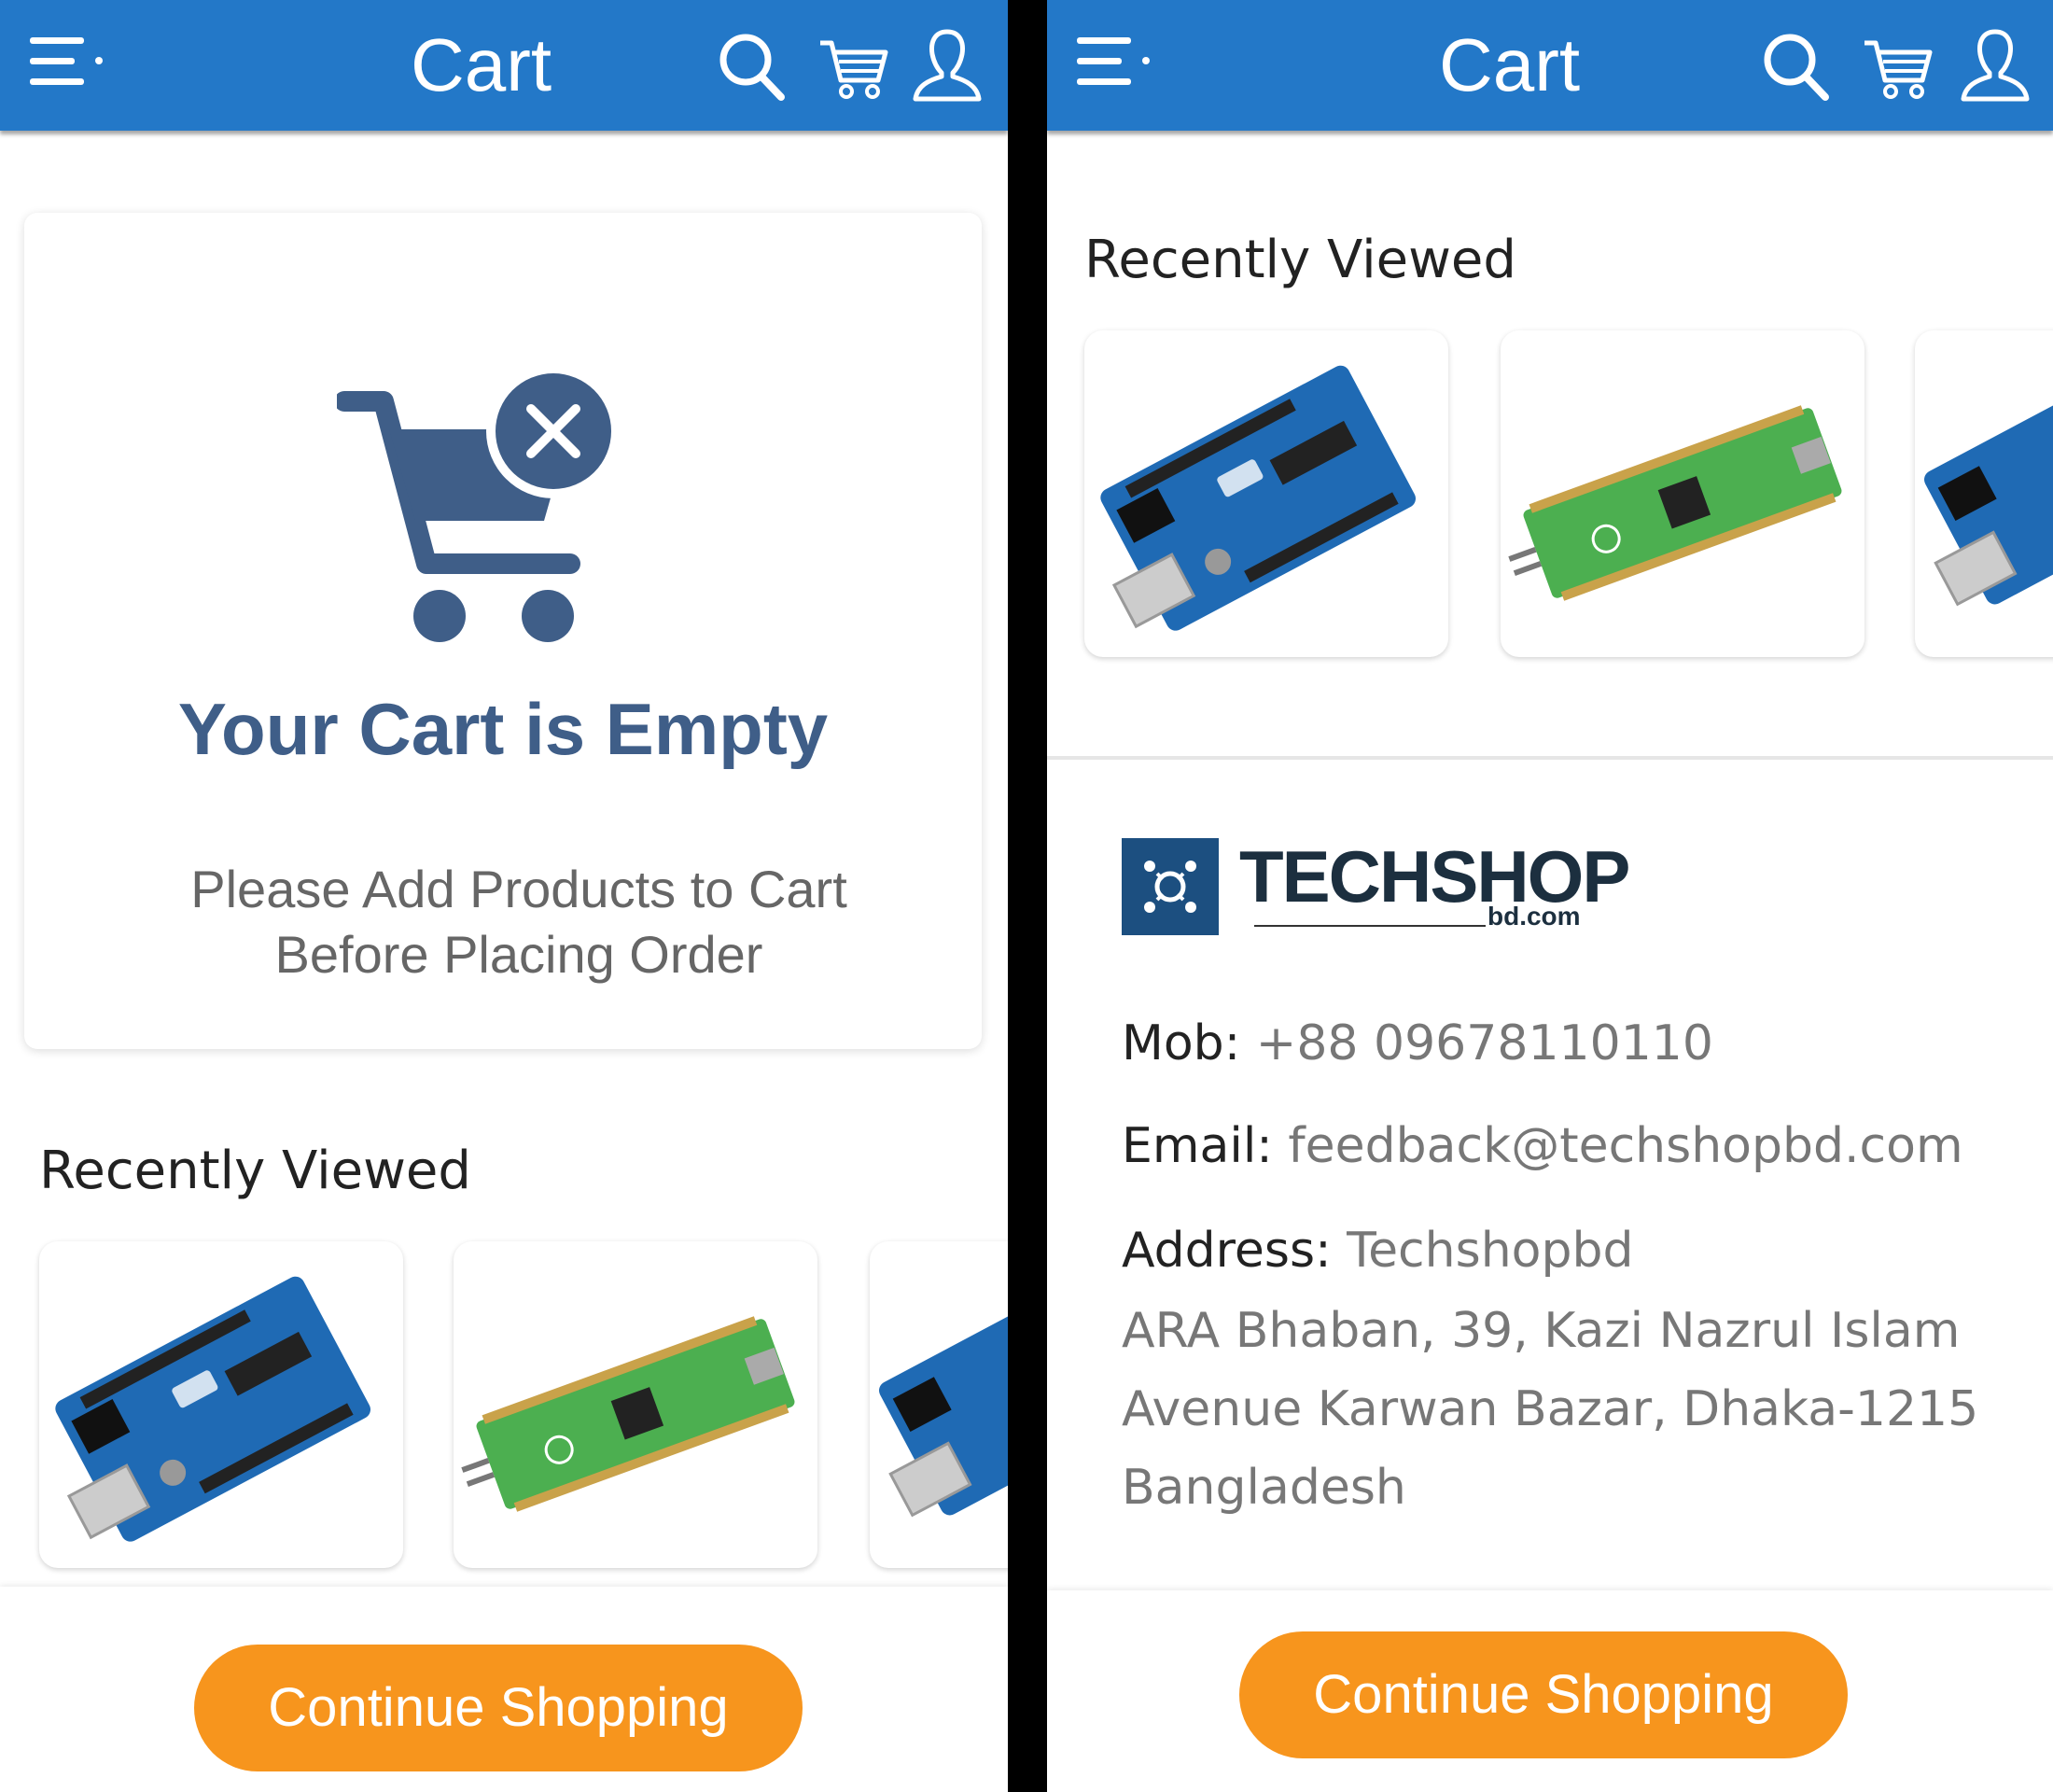  Describe the element at coordinates (518, 889) in the screenshot. I see `empty-cart-message-line1: Please Add Products to Cart` at that location.